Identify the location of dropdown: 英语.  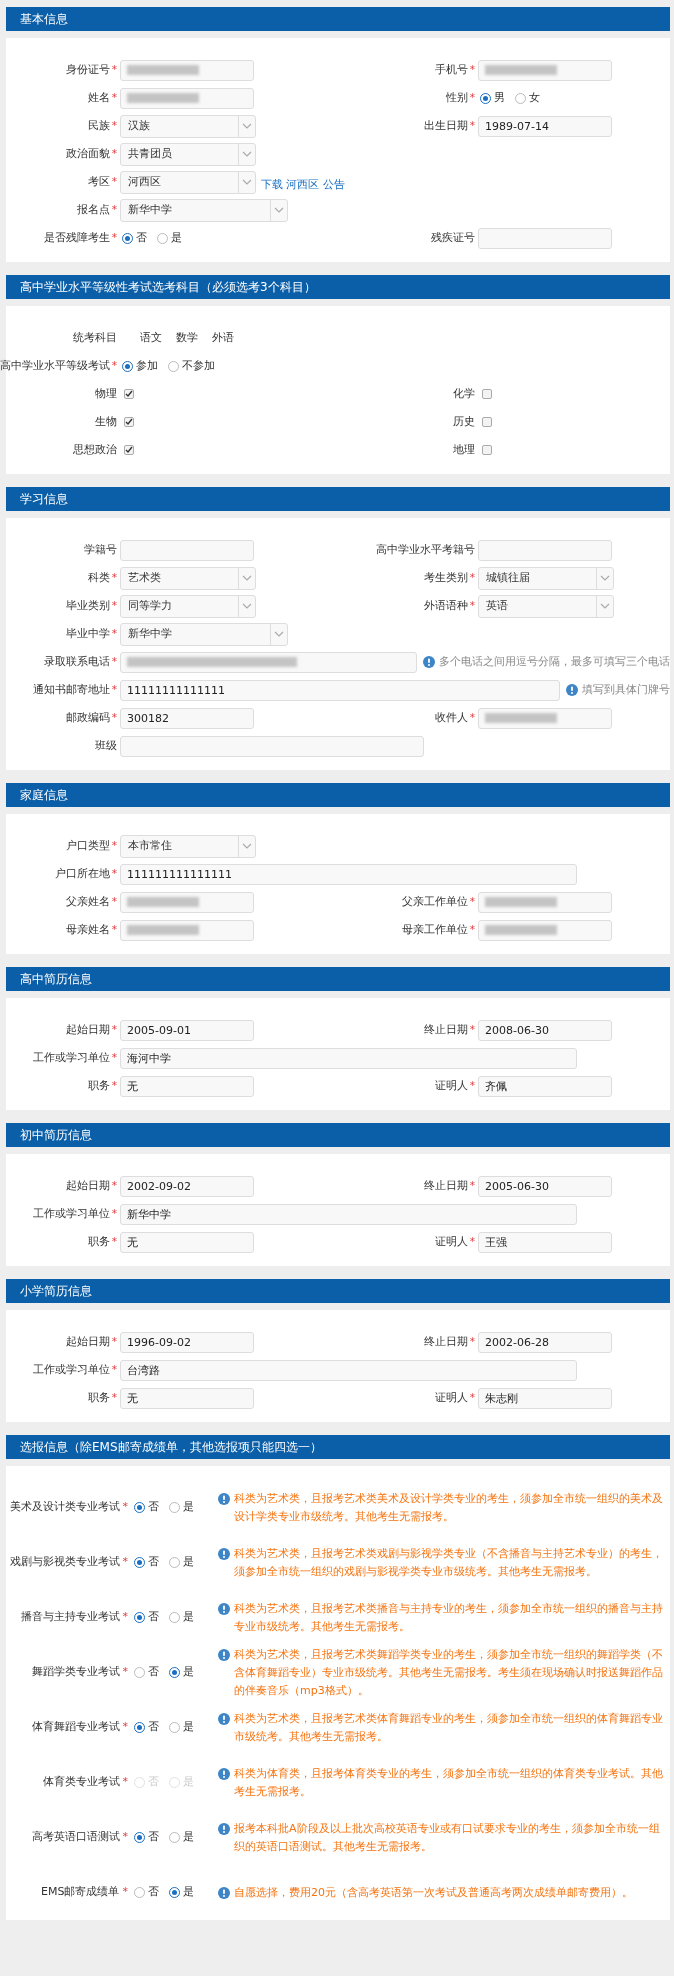
(546, 606).